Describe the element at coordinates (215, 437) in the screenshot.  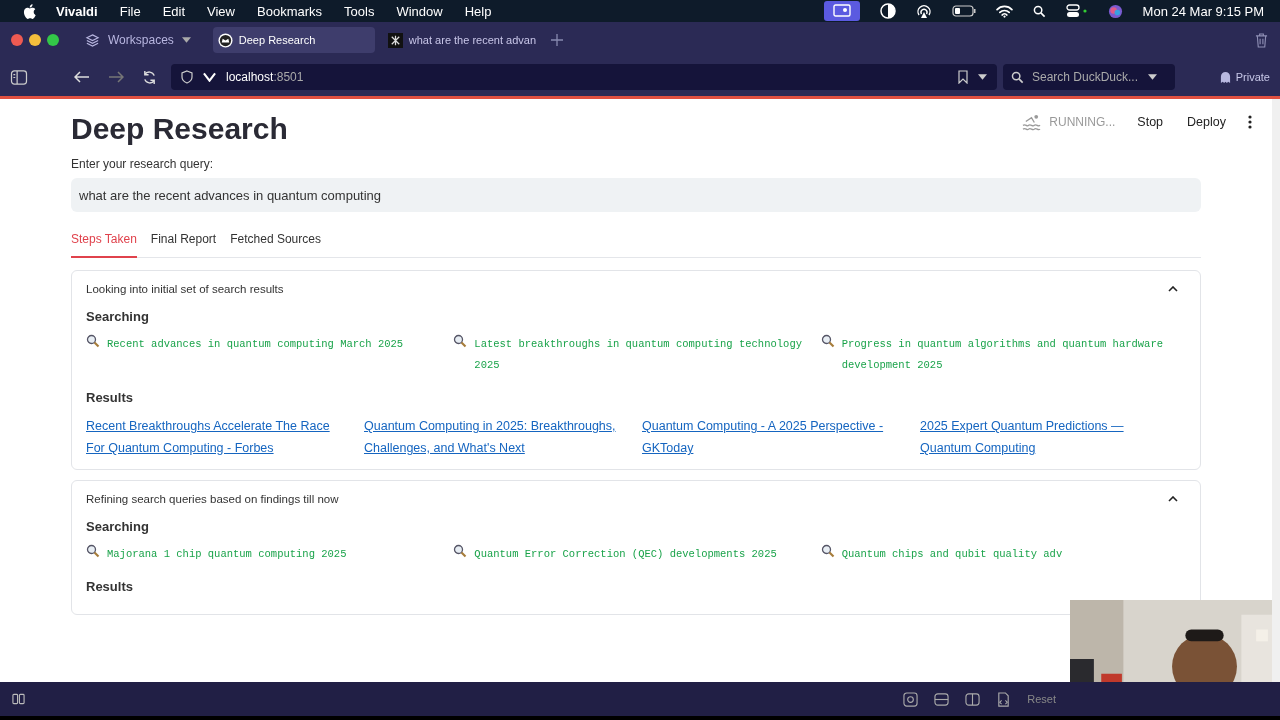
I see `result-link: Recent Breakthroughs Accelerate The Race For Quantum Computing - Forbes` at that location.